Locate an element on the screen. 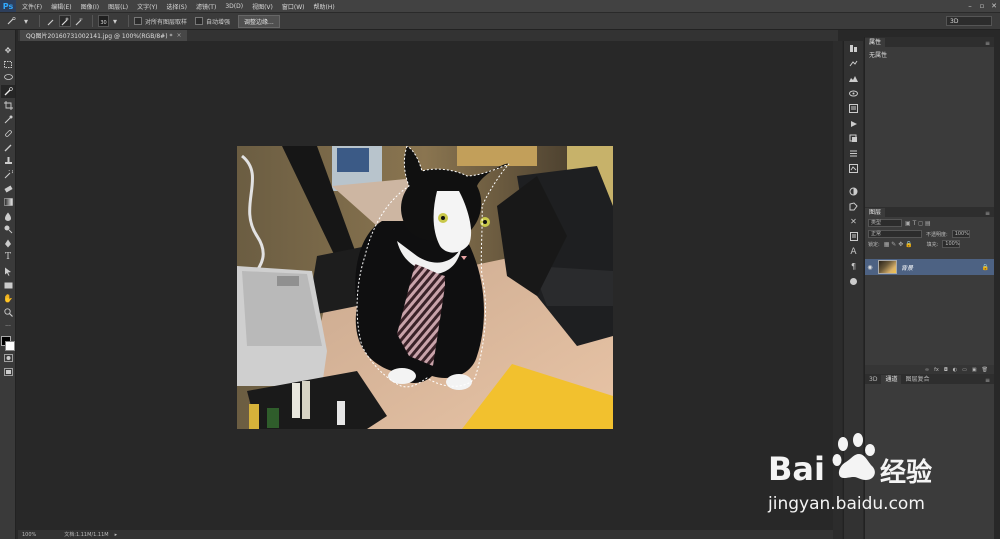 This screenshot has height=539, width=1000. color-swatches is located at coordinates (7, 343).